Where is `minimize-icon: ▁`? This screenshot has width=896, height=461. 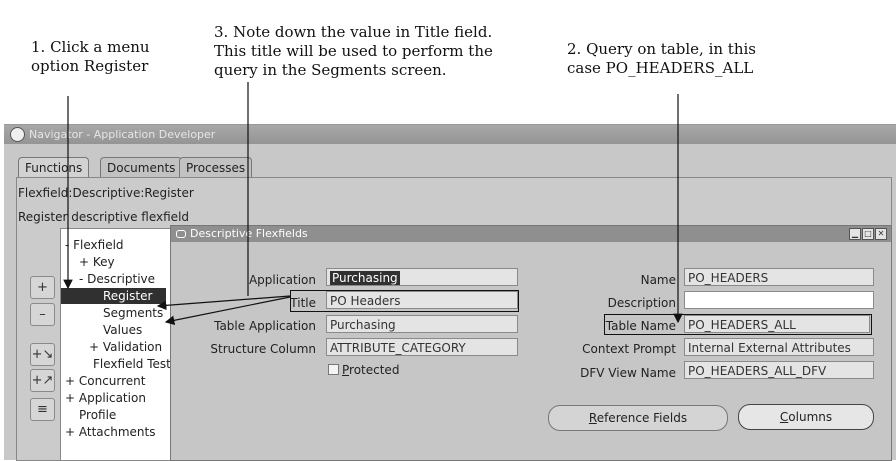
minimize-icon: ▁ is located at coordinates (855, 234).